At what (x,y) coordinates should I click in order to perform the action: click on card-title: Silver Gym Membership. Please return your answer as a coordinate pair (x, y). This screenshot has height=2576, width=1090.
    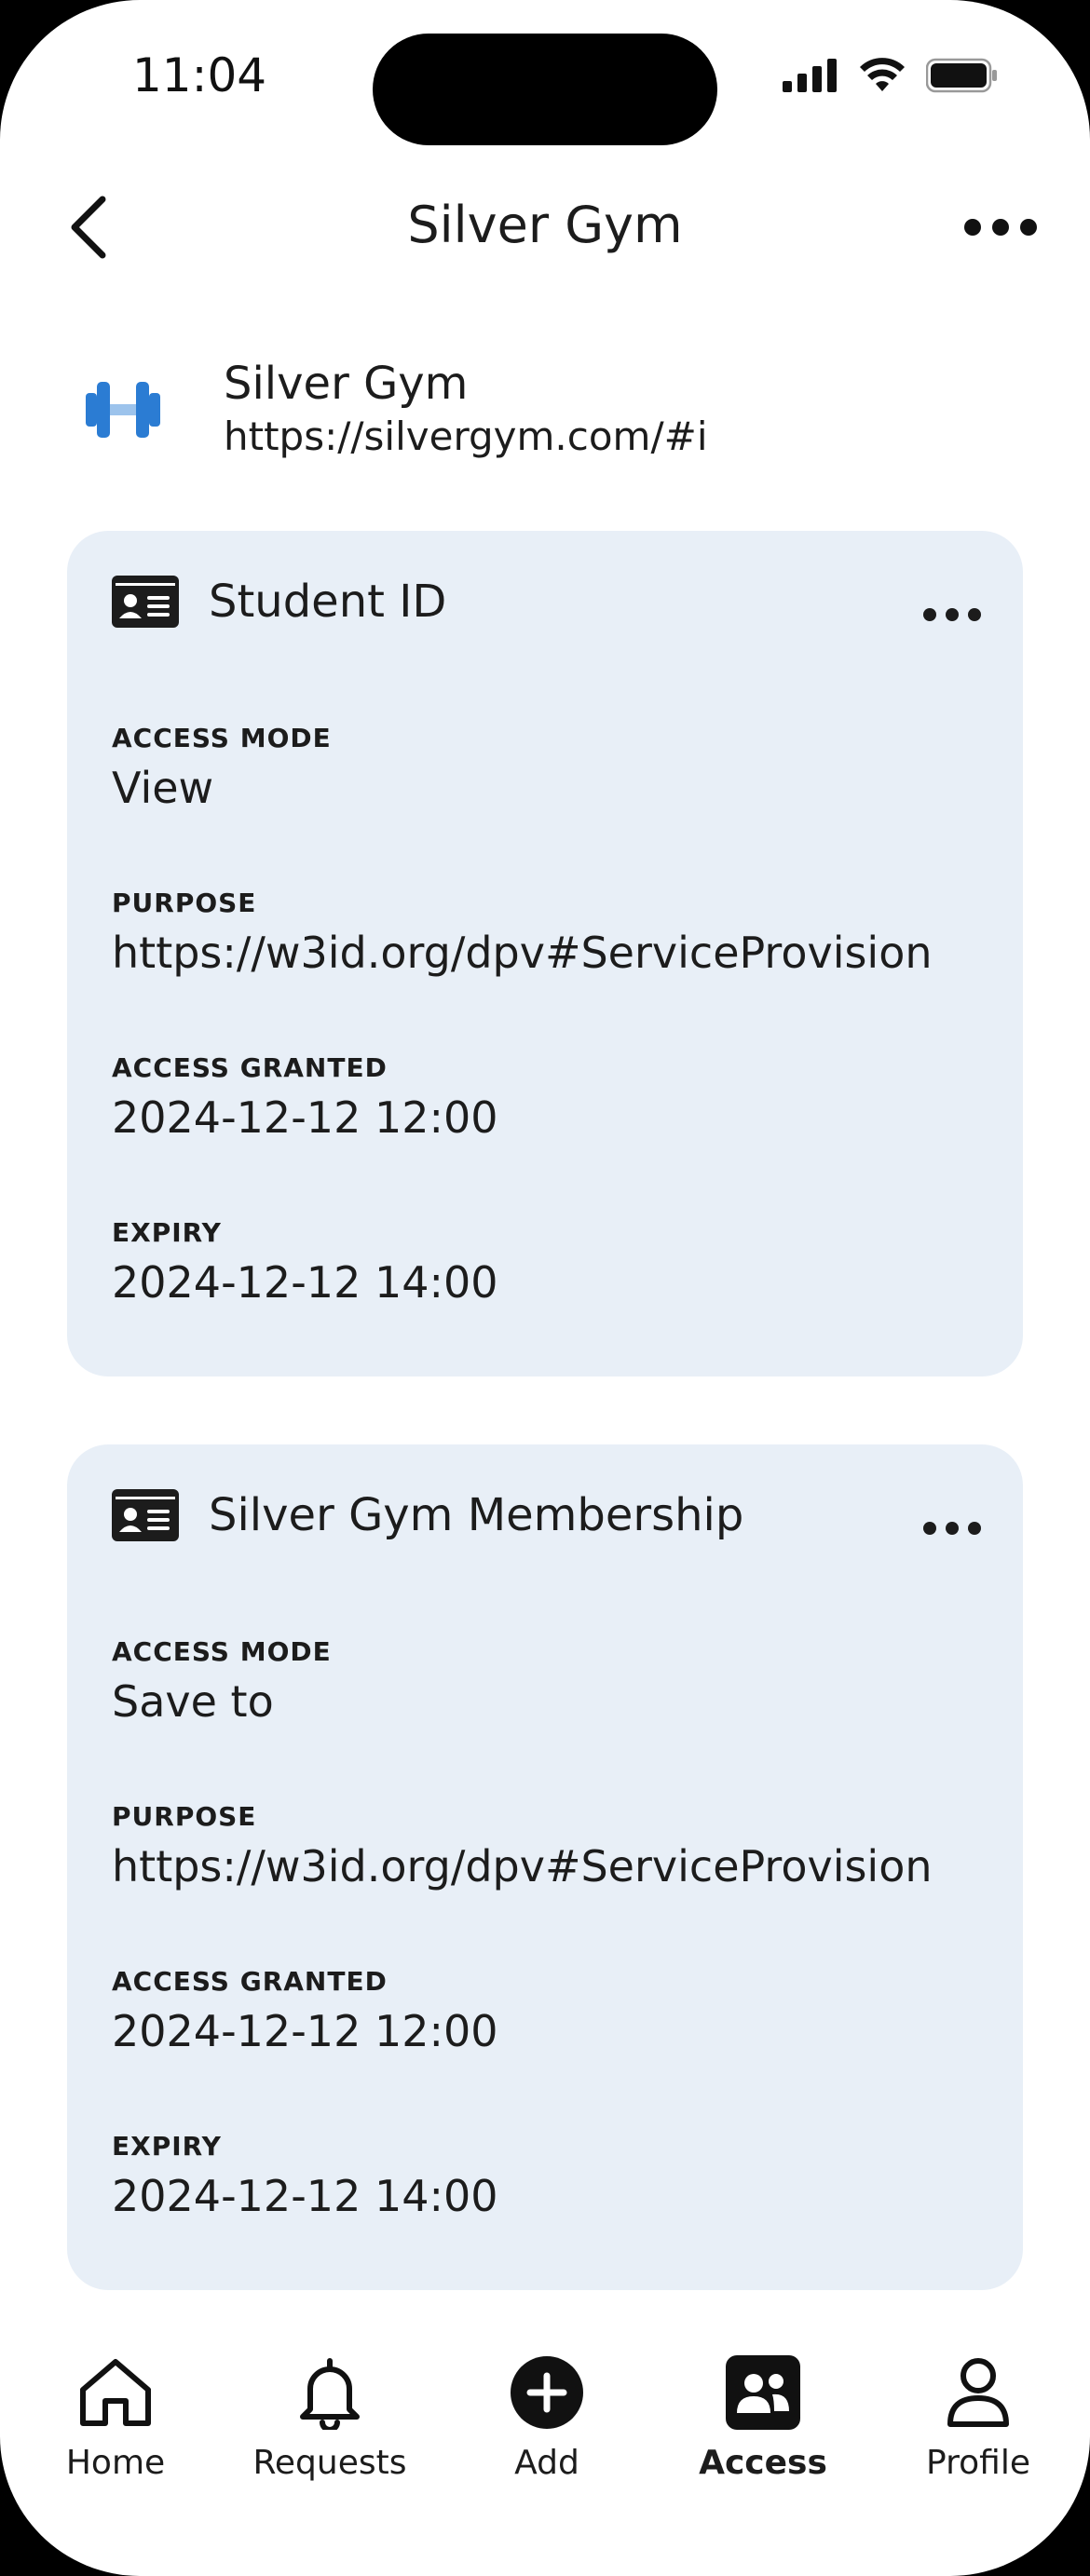
    Looking at the image, I should click on (476, 1515).